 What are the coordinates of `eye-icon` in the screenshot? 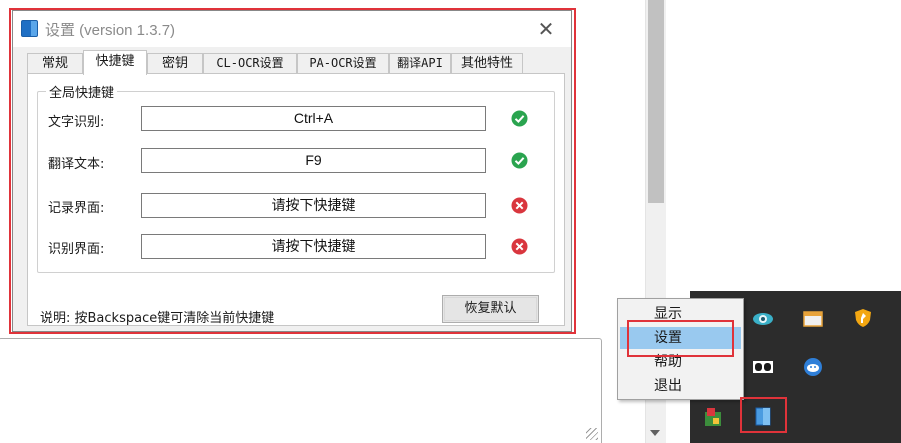 It's located at (763, 319).